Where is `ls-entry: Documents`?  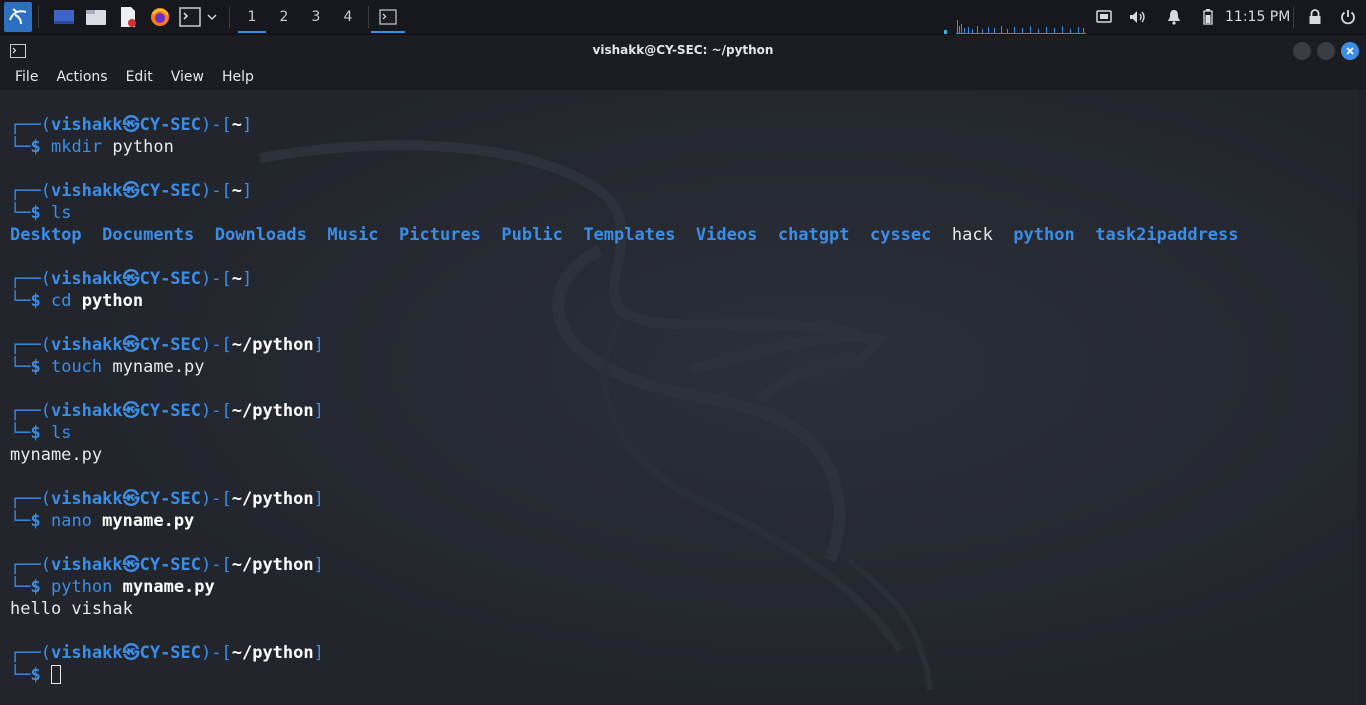
ls-entry: Documents is located at coordinates (148, 235).